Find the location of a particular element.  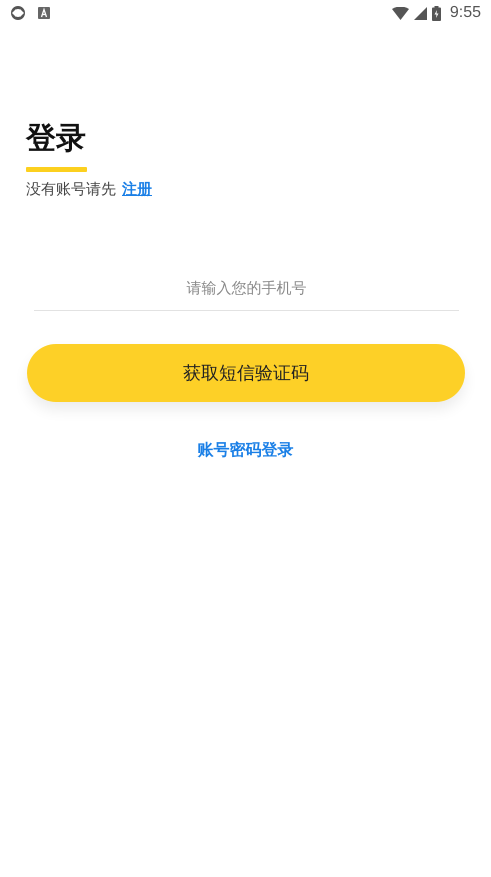

register-link: 注册 is located at coordinates (137, 189).